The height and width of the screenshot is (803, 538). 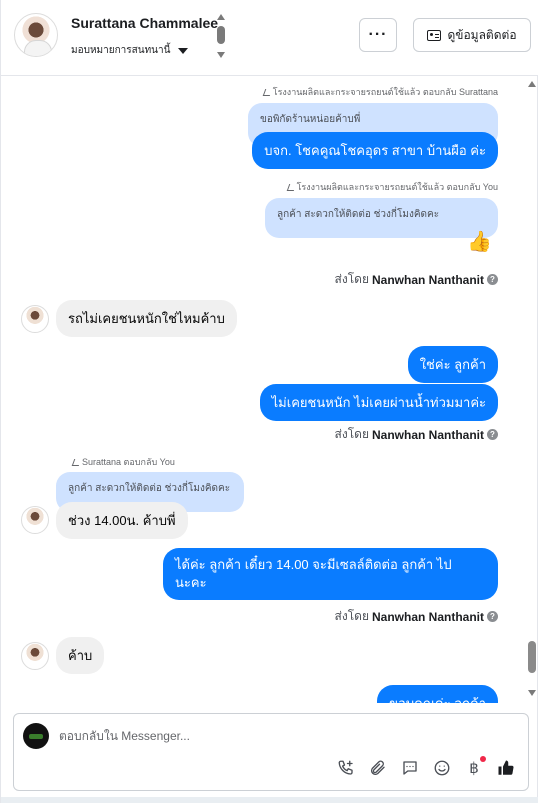 What do you see at coordinates (378, 35) in the screenshot?
I see `more-options-button: ···` at bounding box center [378, 35].